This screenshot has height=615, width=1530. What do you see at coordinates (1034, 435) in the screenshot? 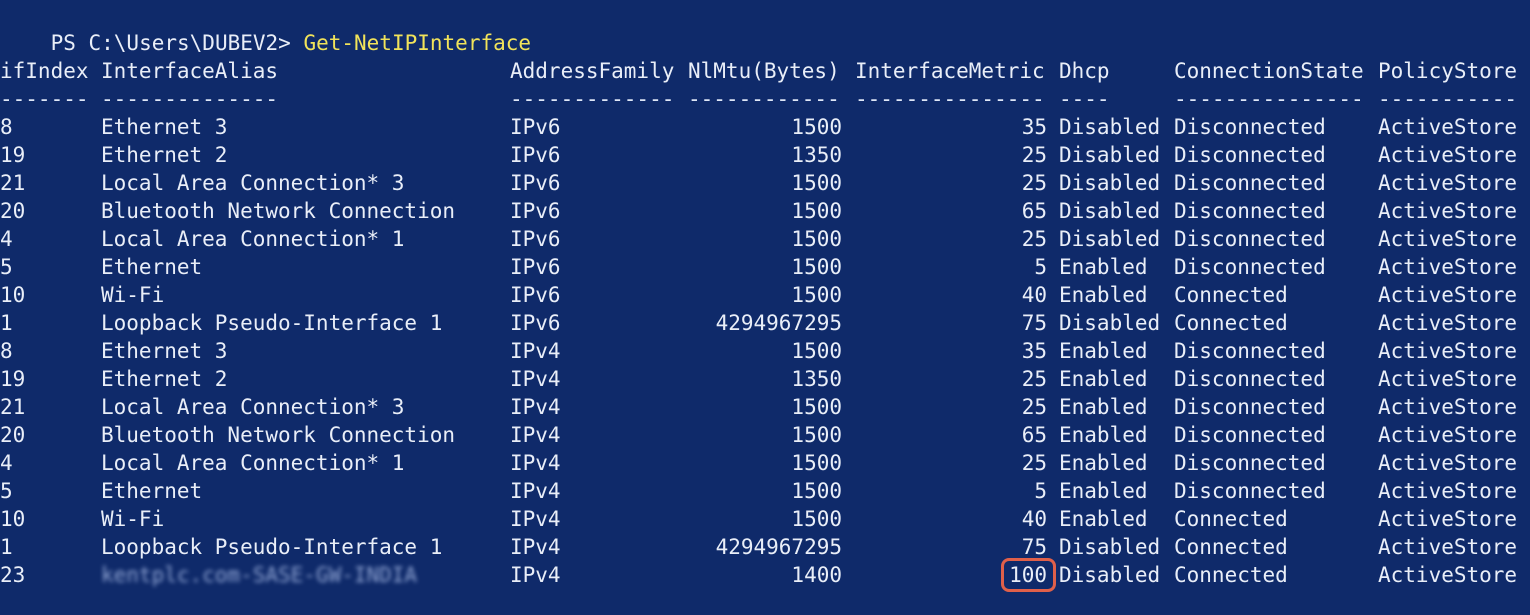
I see `cell-interface-metric: 65` at bounding box center [1034, 435].